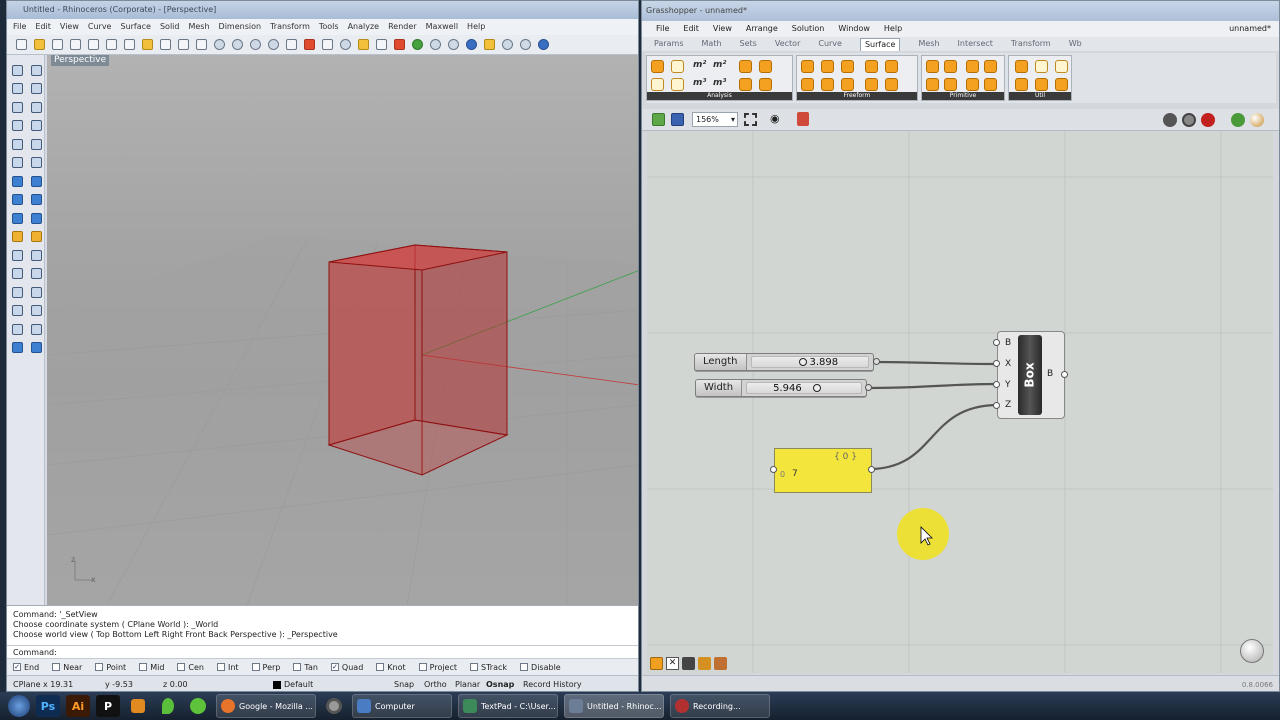 The height and width of the screenshot is (720, 1280). What do you see at coordinates (1250, 29) in the screenshot?
I see `gh-document-name: unnamed*` at bounding box center [1250, 29].